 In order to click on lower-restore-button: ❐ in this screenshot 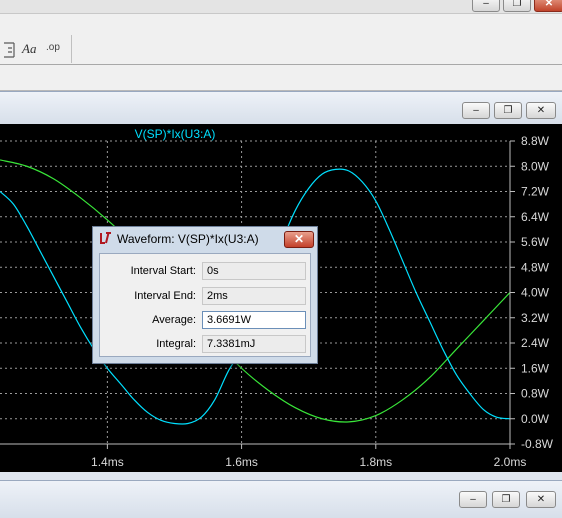, I will do `click(506, 499)`.